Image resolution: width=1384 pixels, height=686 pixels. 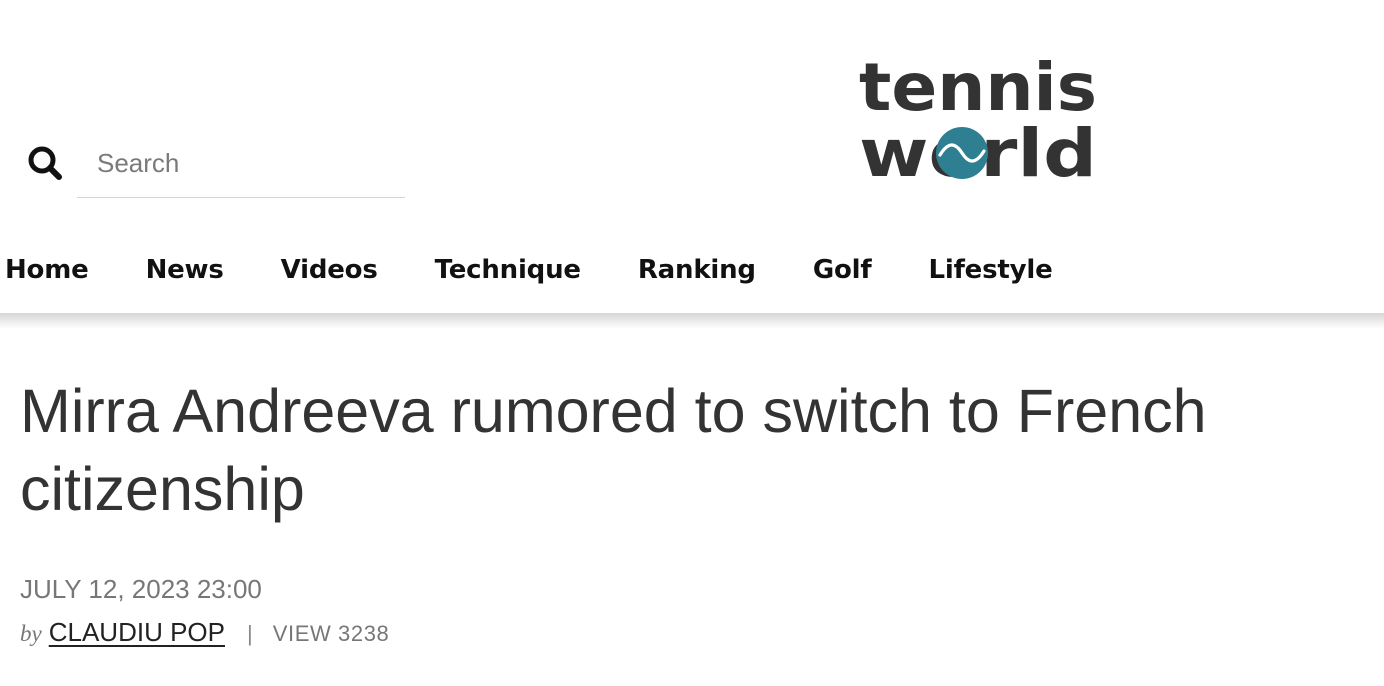 What do you see at coordinates (690, 632) in the screenshot?
I see `article-byline: by CLAUDIU POP | VIEW 3238` at bounding box center [690, 632].